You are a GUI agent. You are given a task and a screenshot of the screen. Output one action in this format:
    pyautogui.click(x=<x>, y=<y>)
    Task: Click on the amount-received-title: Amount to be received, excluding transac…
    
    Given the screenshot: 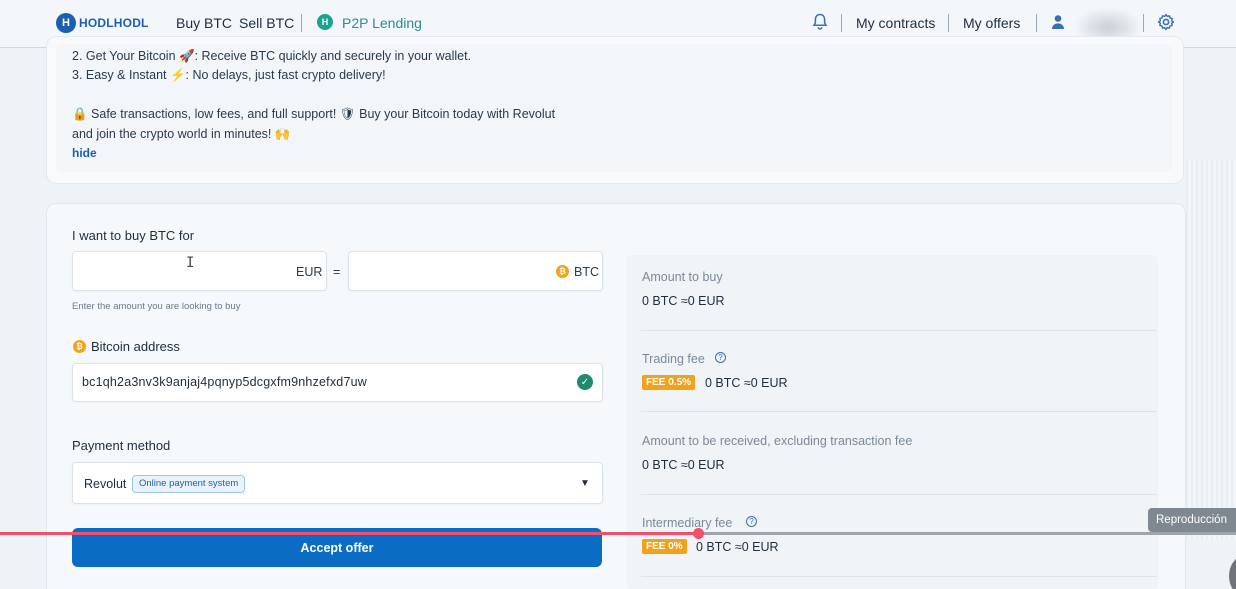 What is the action you would take?
    pyautogui.click(x=777, y=441)
    